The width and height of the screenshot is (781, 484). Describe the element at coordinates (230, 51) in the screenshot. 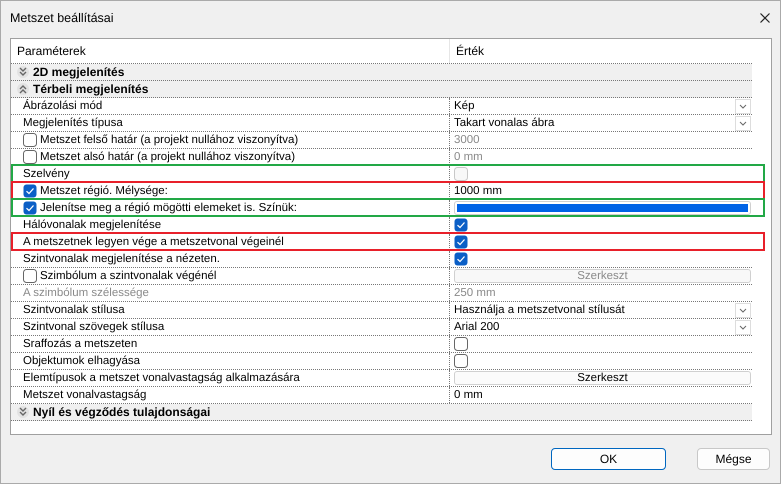

I see `column-header: Paraméterek` at that location.